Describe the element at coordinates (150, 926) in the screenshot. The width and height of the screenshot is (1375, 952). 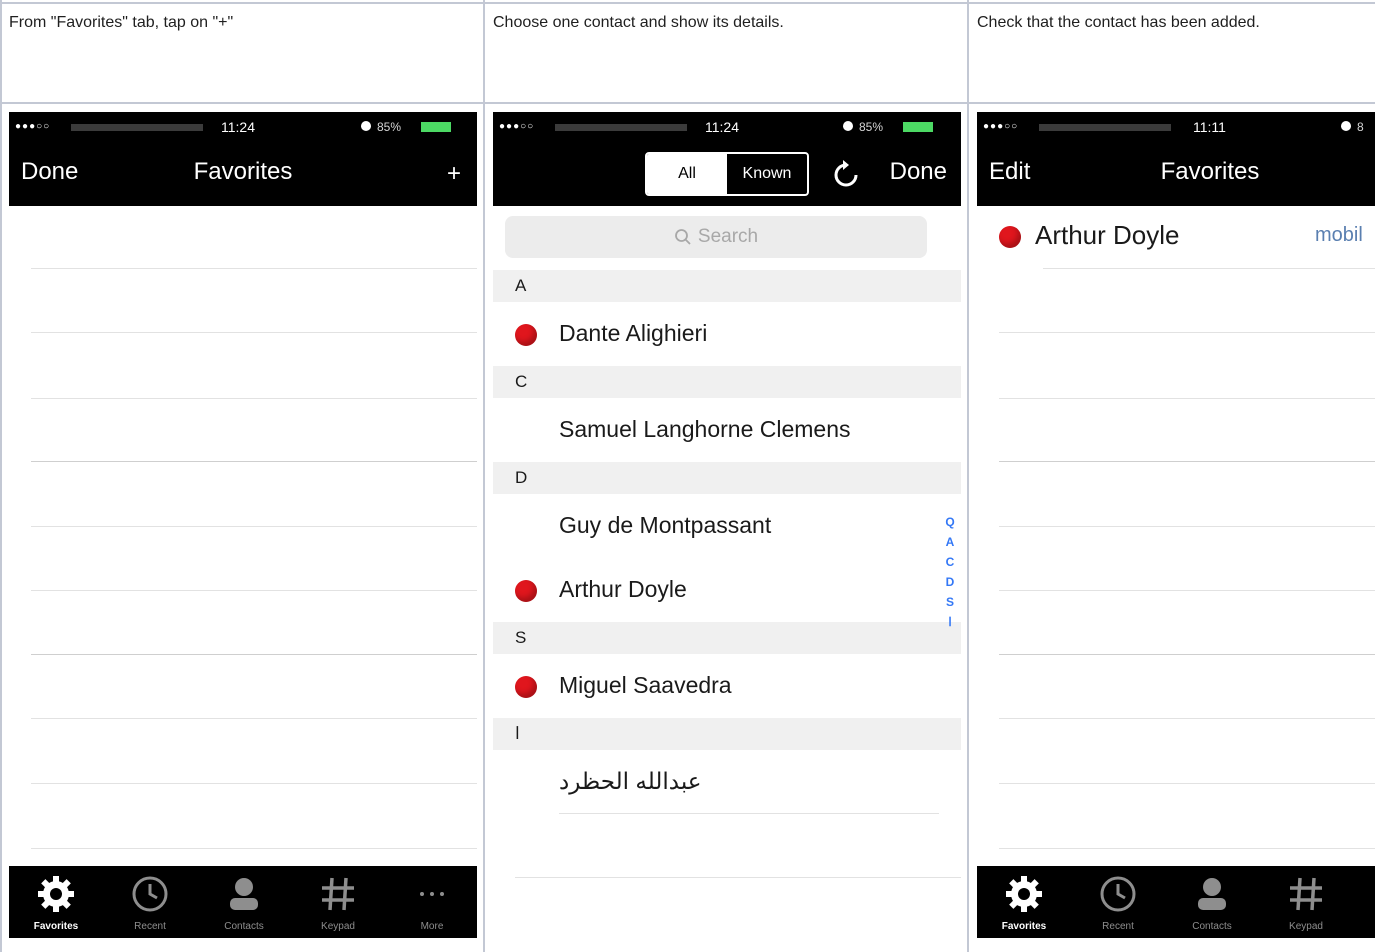
I see `tab-label: Recent` at that location.